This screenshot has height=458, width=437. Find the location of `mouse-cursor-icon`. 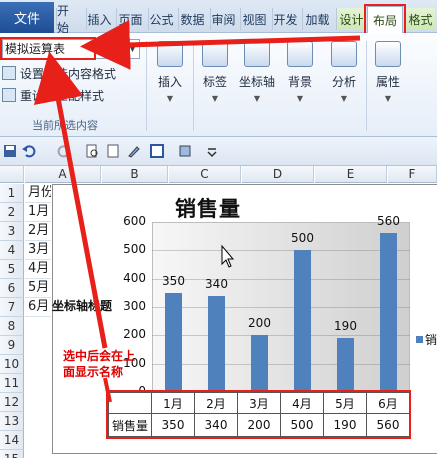

mouse-cursor-icon is located at coordinates (228, 256).